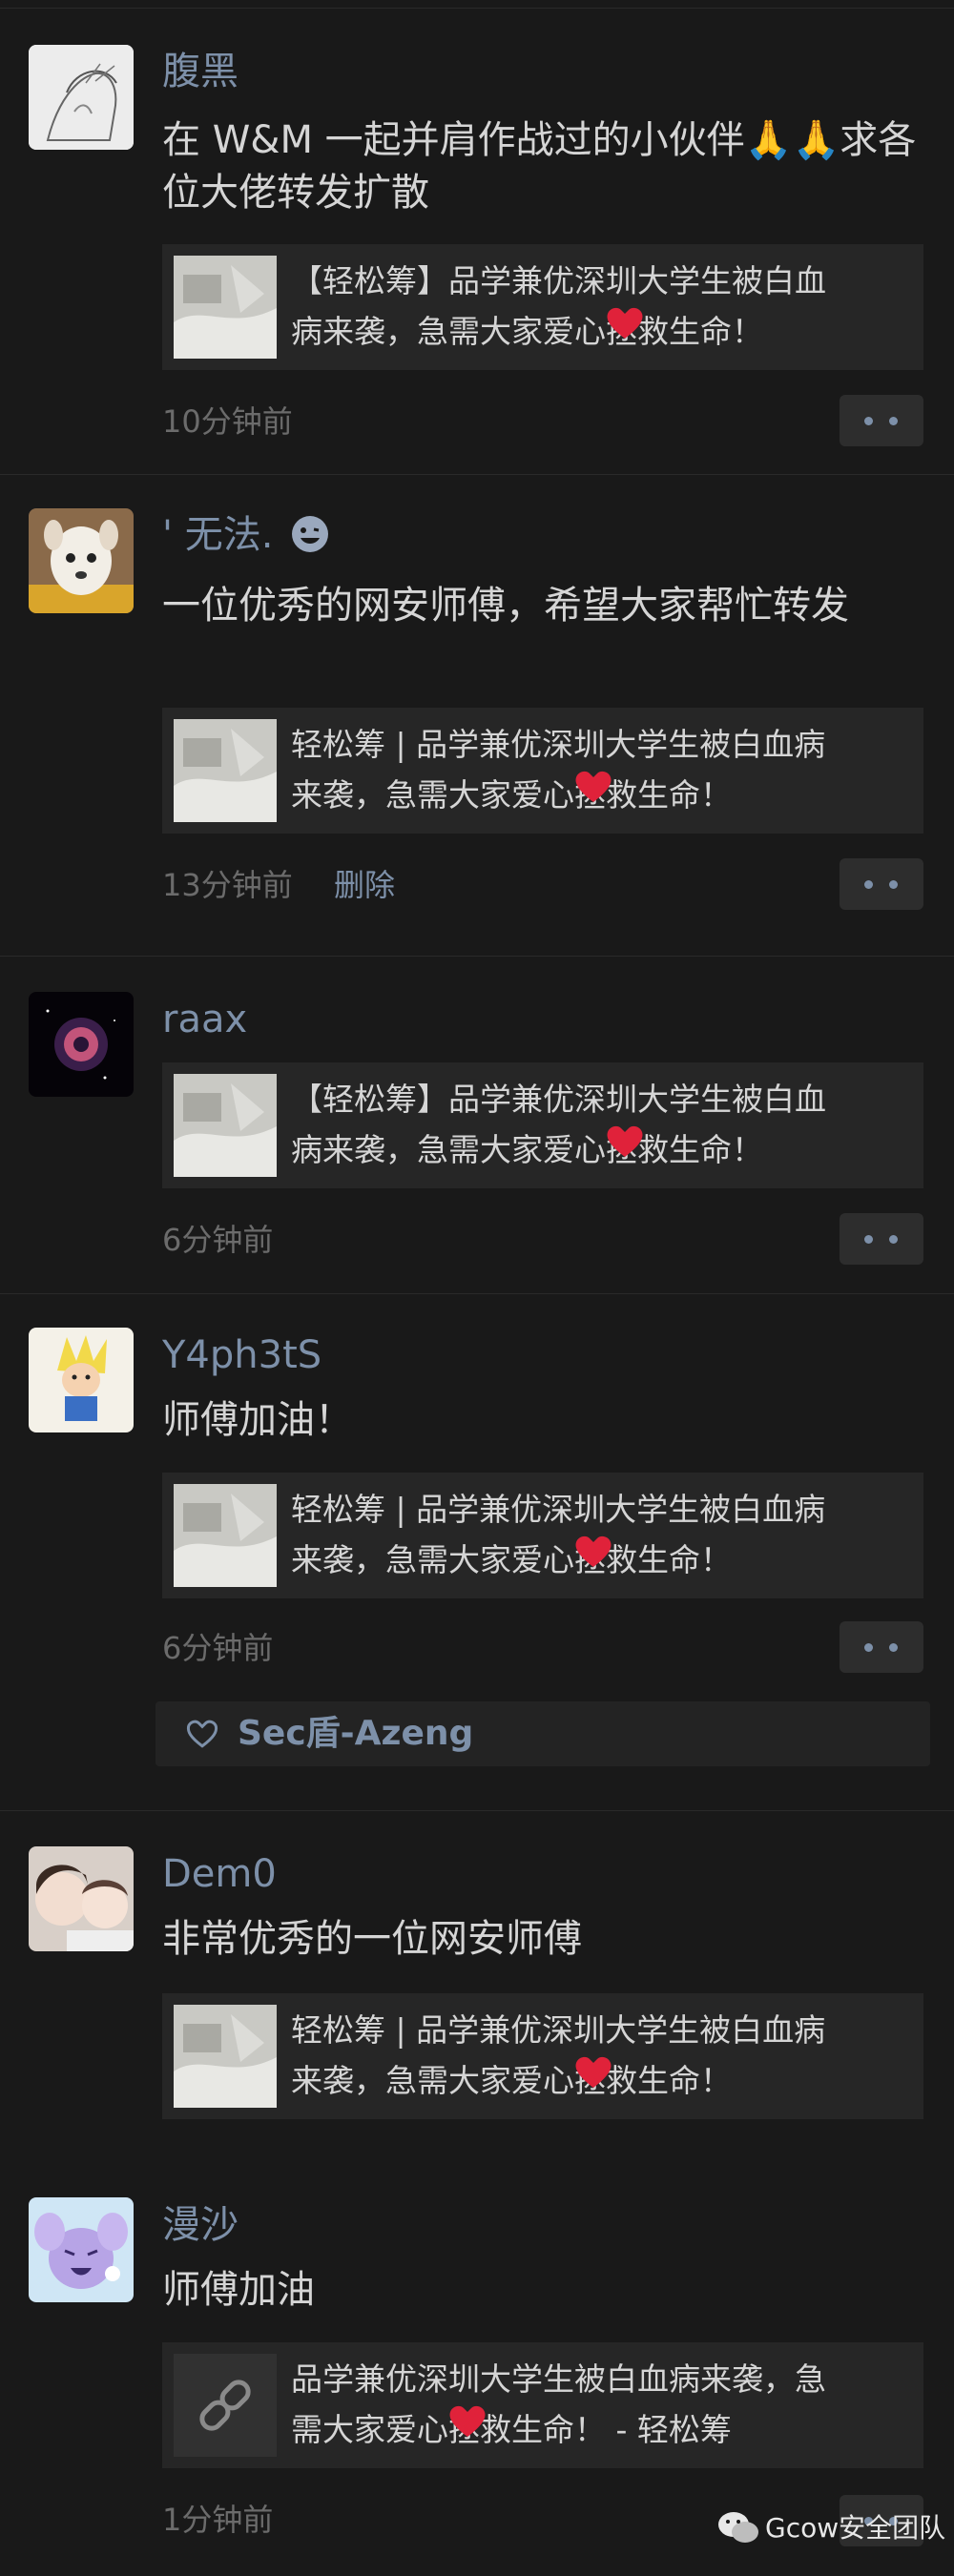  What do you see at coordinates (505, 606) in the screenshot?
I see `post-content: 一位优秀的网安师傅，希望大家帮忙转发` at bounding box center [505, 606].